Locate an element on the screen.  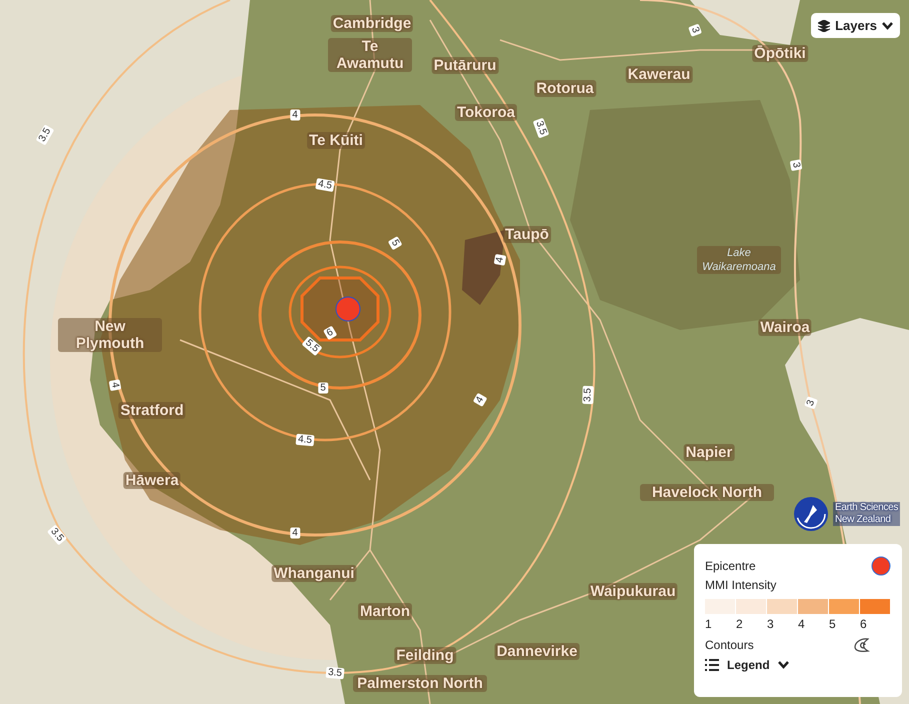
logo-icon is located at coordinates (811, 514).